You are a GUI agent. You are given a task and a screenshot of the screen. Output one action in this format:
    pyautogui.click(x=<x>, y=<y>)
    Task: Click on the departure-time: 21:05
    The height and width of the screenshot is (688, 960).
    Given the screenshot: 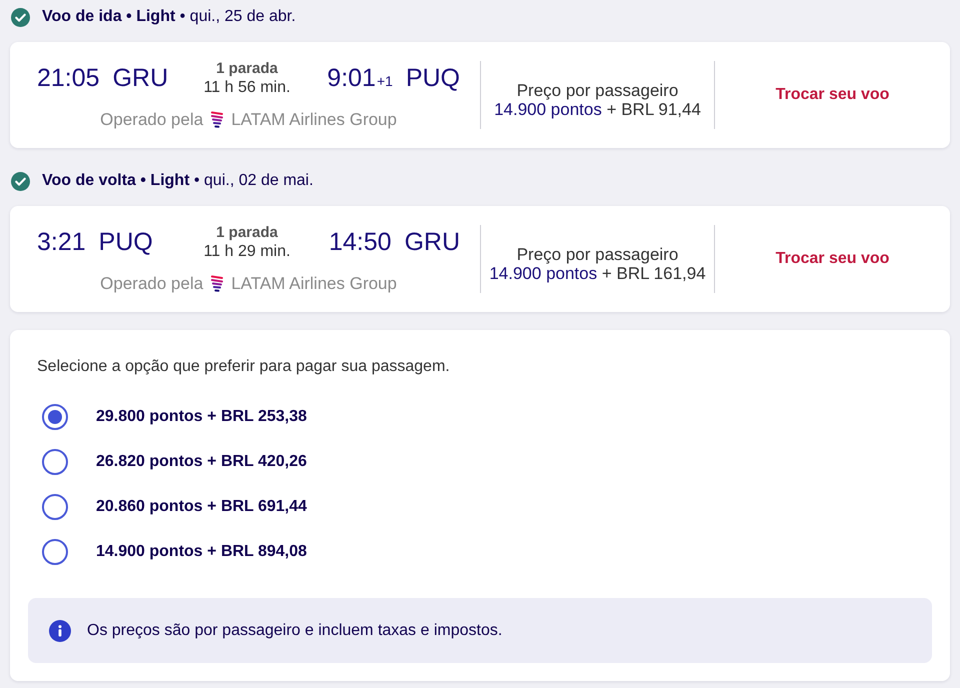 What is the action you would take?
    pyautogui.click(x=68, y=78)
    